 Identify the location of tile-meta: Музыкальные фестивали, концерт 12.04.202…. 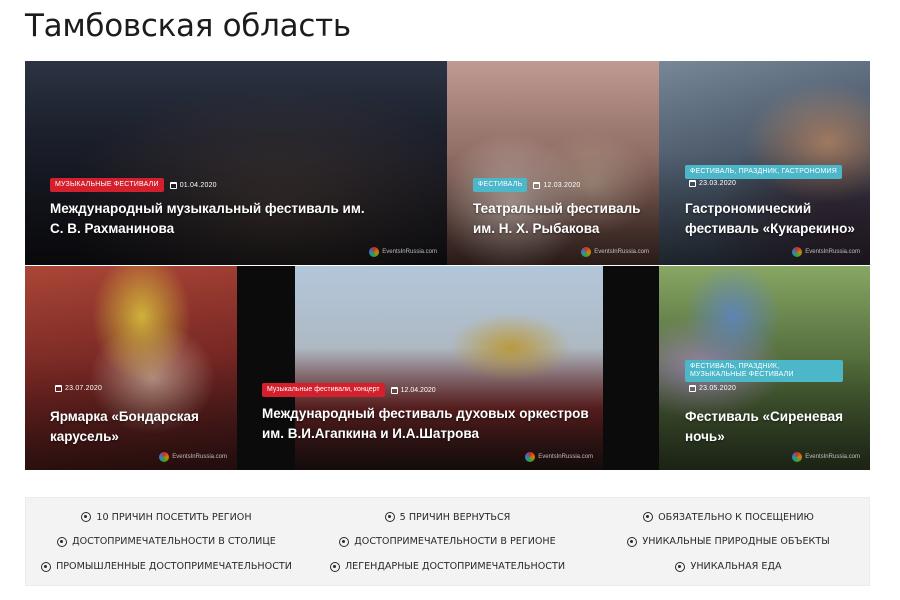
(349, 390).